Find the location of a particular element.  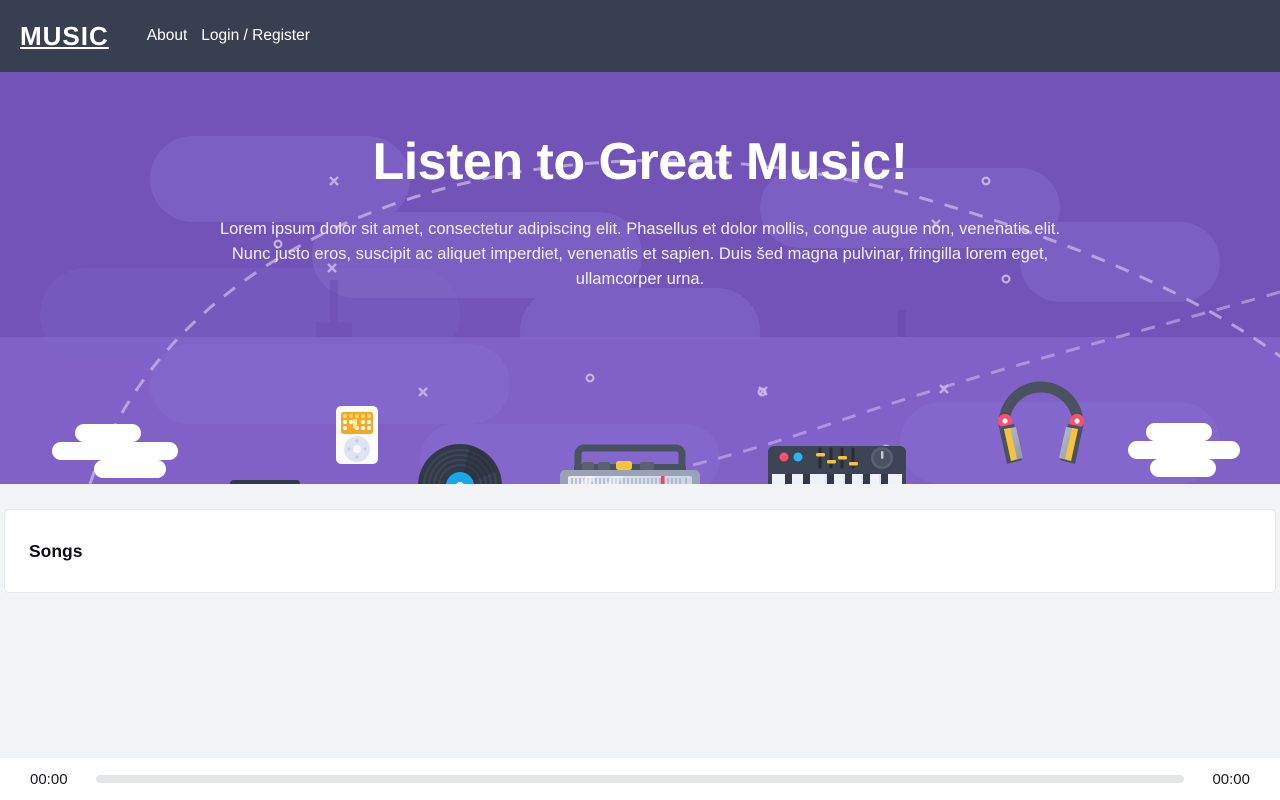

audio-player-bar: 00:00 00:00 is located at coordinates (640, 779).